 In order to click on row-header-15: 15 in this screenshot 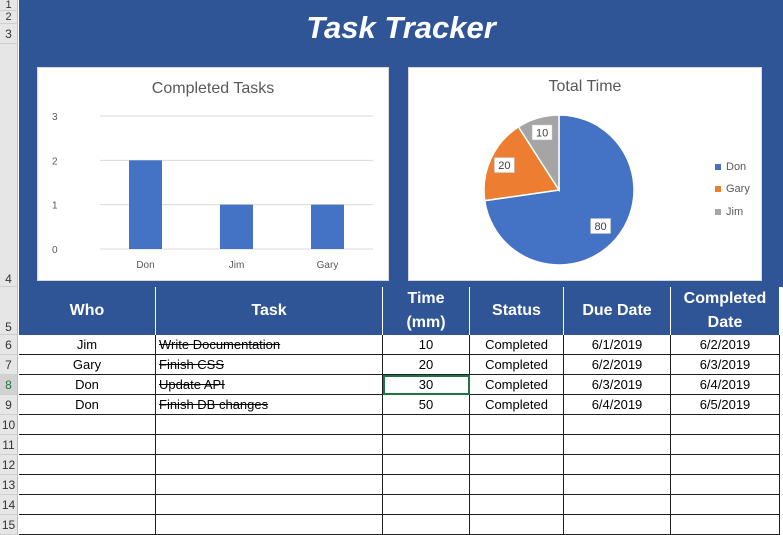, I will do `click(9, 525)`.